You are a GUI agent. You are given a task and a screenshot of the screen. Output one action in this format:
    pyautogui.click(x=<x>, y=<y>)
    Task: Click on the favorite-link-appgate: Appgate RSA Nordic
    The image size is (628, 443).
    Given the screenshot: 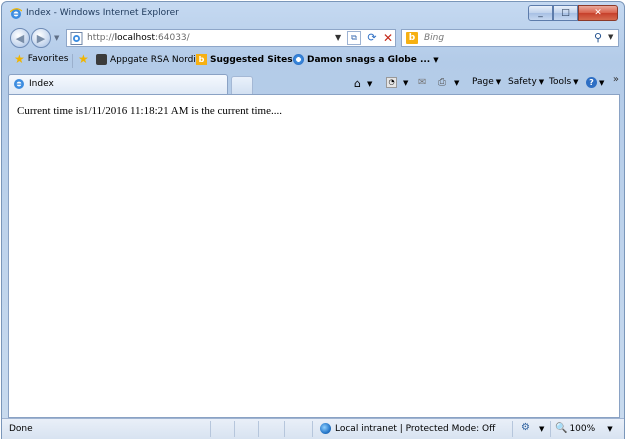 What is the action you would take?
    pyautogui.click(x=148, y=59)
    